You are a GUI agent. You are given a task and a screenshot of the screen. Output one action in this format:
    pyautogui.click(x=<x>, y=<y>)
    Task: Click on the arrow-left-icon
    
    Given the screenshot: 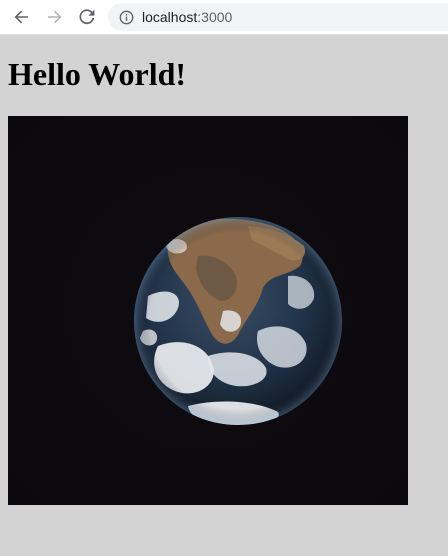 What is the action you would take?
    pyautogui.click(x=21, y=17)
    